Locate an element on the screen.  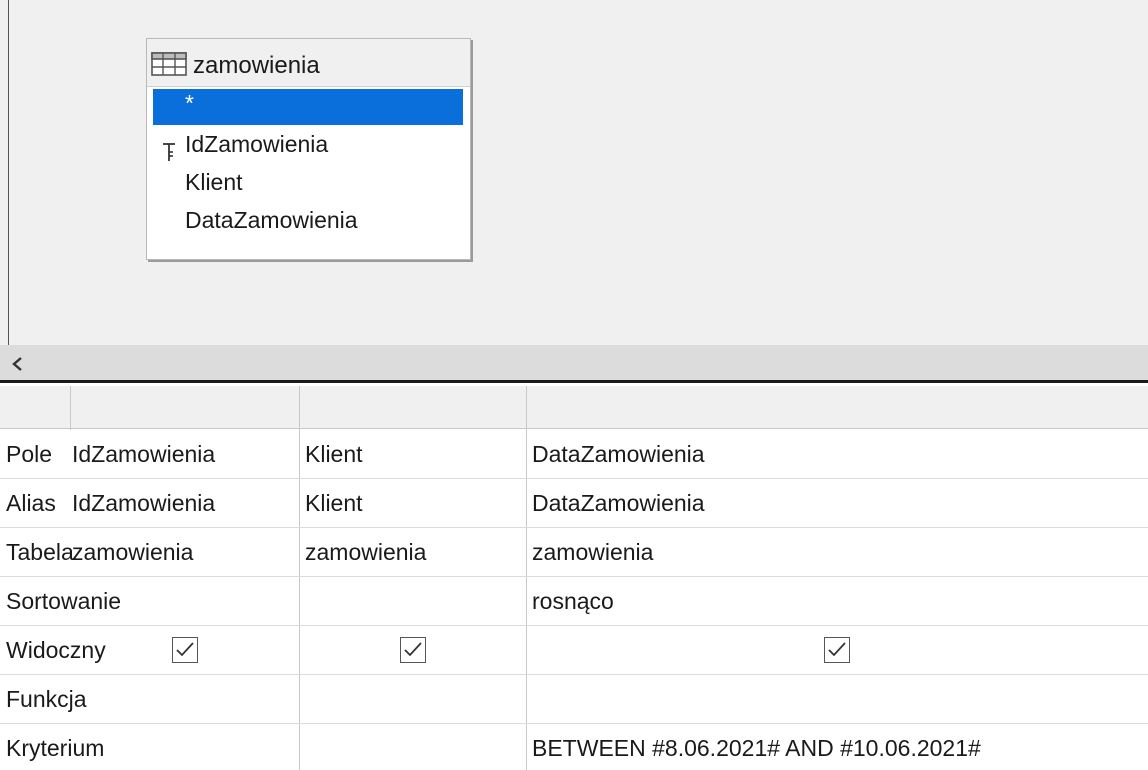
cell-alias-col2: Klient is located at coordinates (334, 503).